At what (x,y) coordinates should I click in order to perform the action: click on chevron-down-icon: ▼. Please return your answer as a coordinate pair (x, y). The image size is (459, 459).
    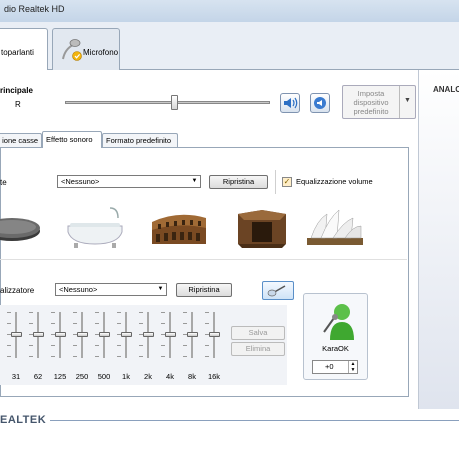
    Looking at the image, I should click on (194, 181).